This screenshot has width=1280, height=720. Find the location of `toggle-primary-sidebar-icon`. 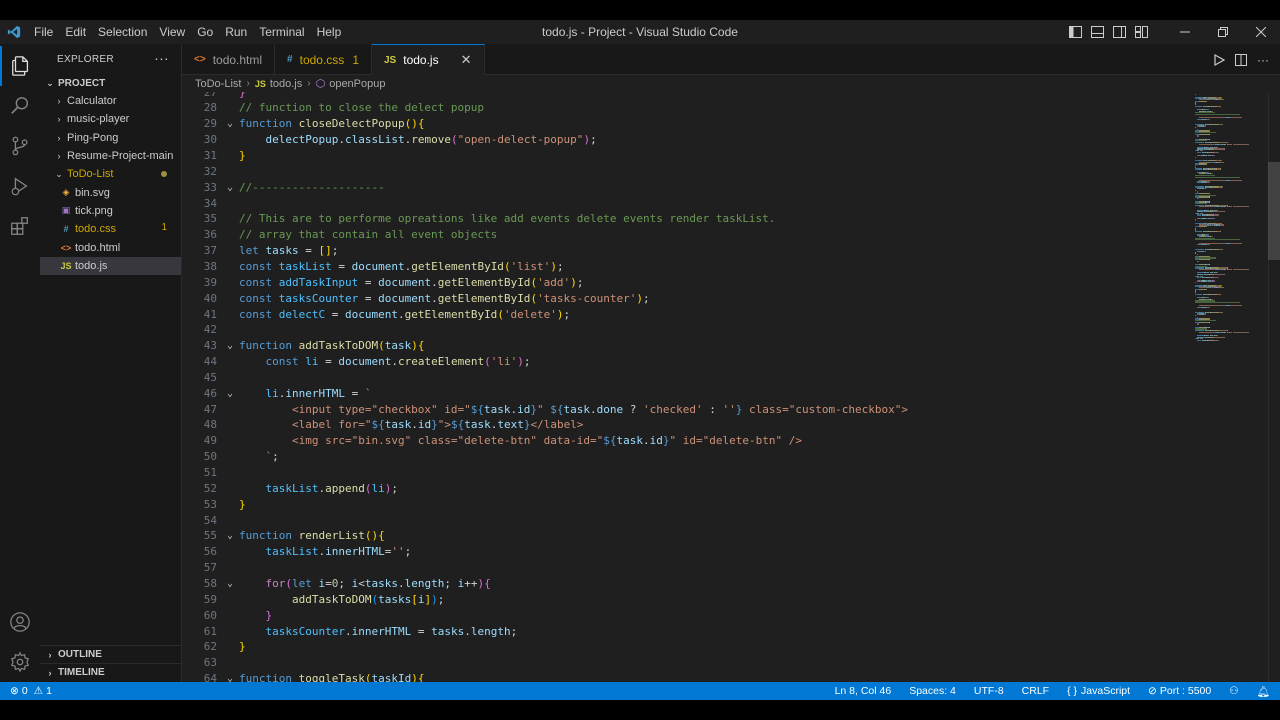

toggle-primary-sidebar-icon is located at coordinates (1075, 32).